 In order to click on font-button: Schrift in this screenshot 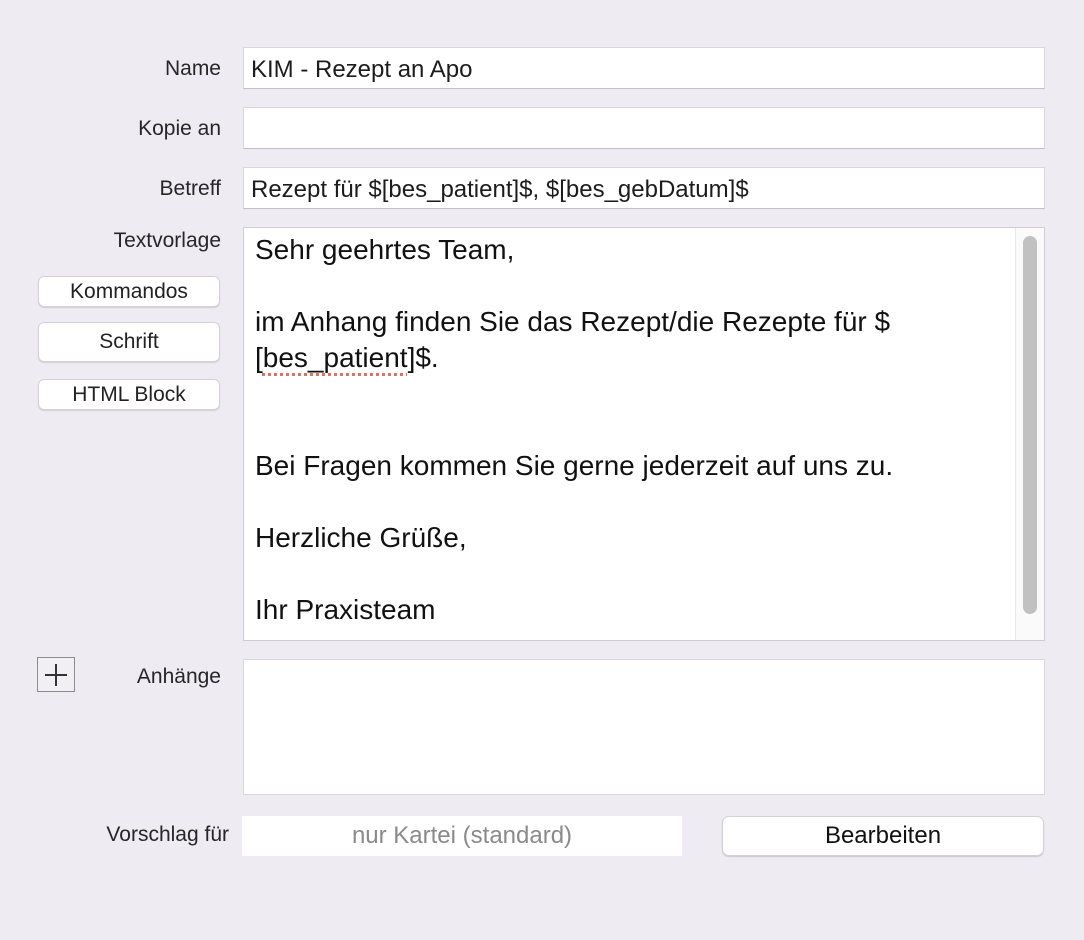, I will do `click(129, 342)`.